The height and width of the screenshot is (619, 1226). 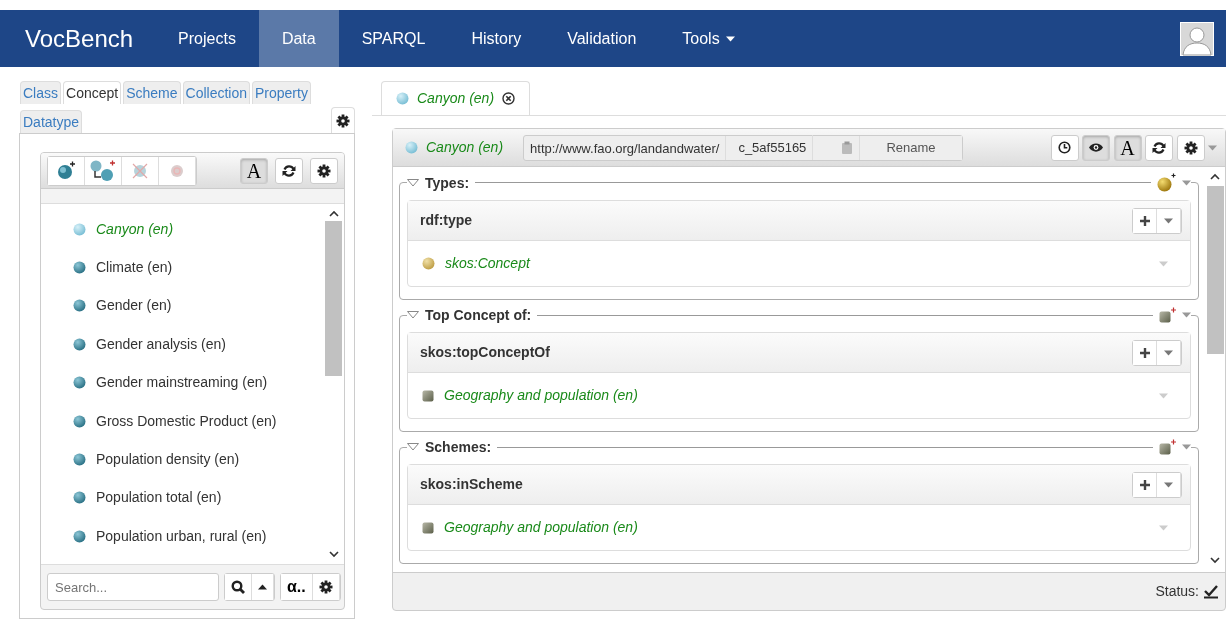 I want to click on nav-tab: Tools, so click(x=708, y=38).